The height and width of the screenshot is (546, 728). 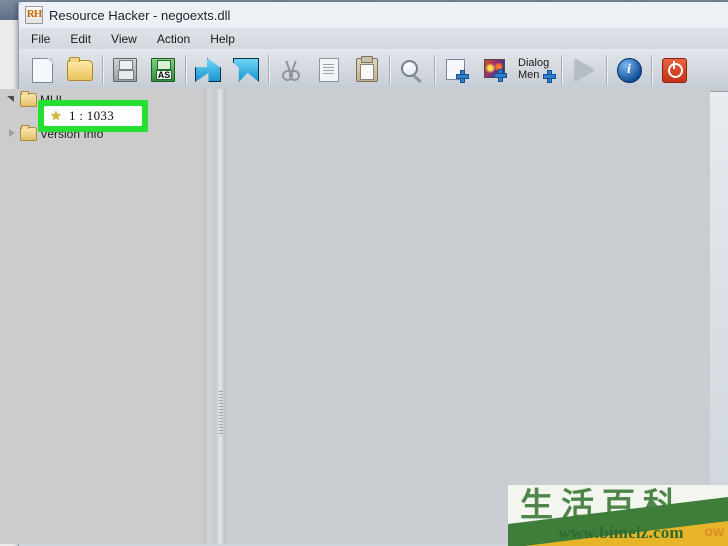 I want to click on add-dialog-button: Dialog Men, so click(x=536, y=70).